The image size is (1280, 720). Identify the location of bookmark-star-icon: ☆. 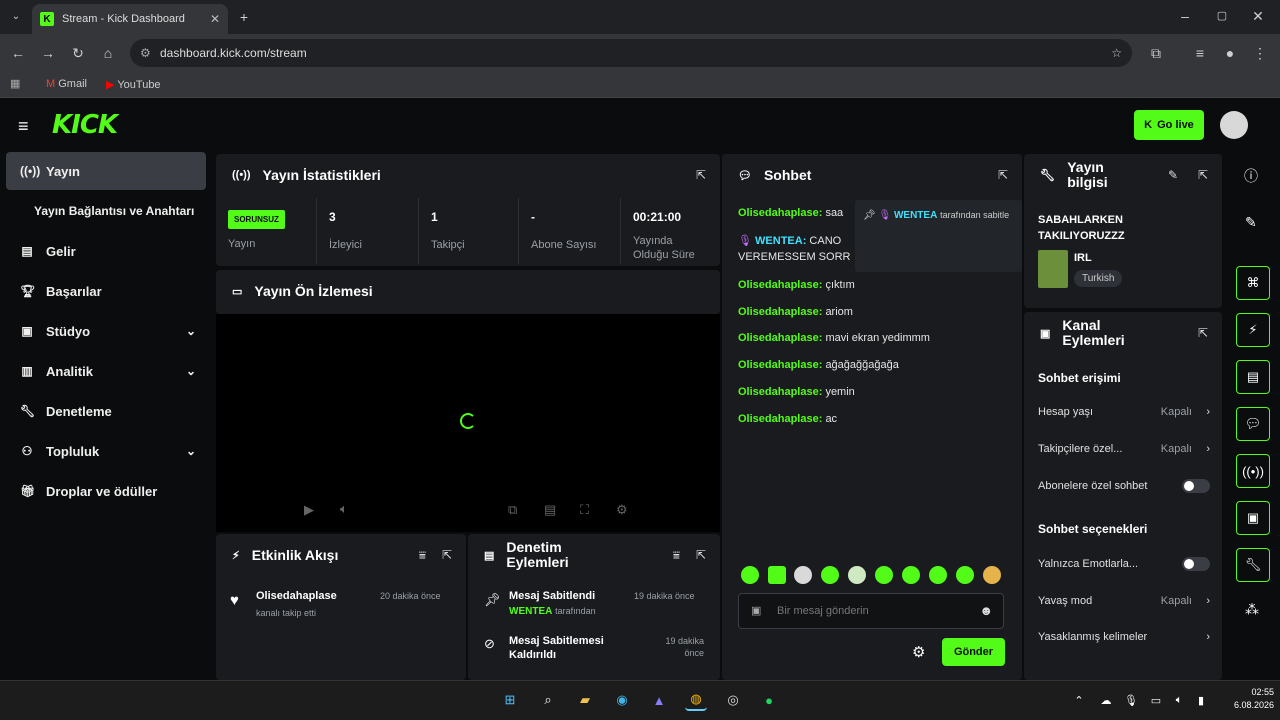
(1116, 53).